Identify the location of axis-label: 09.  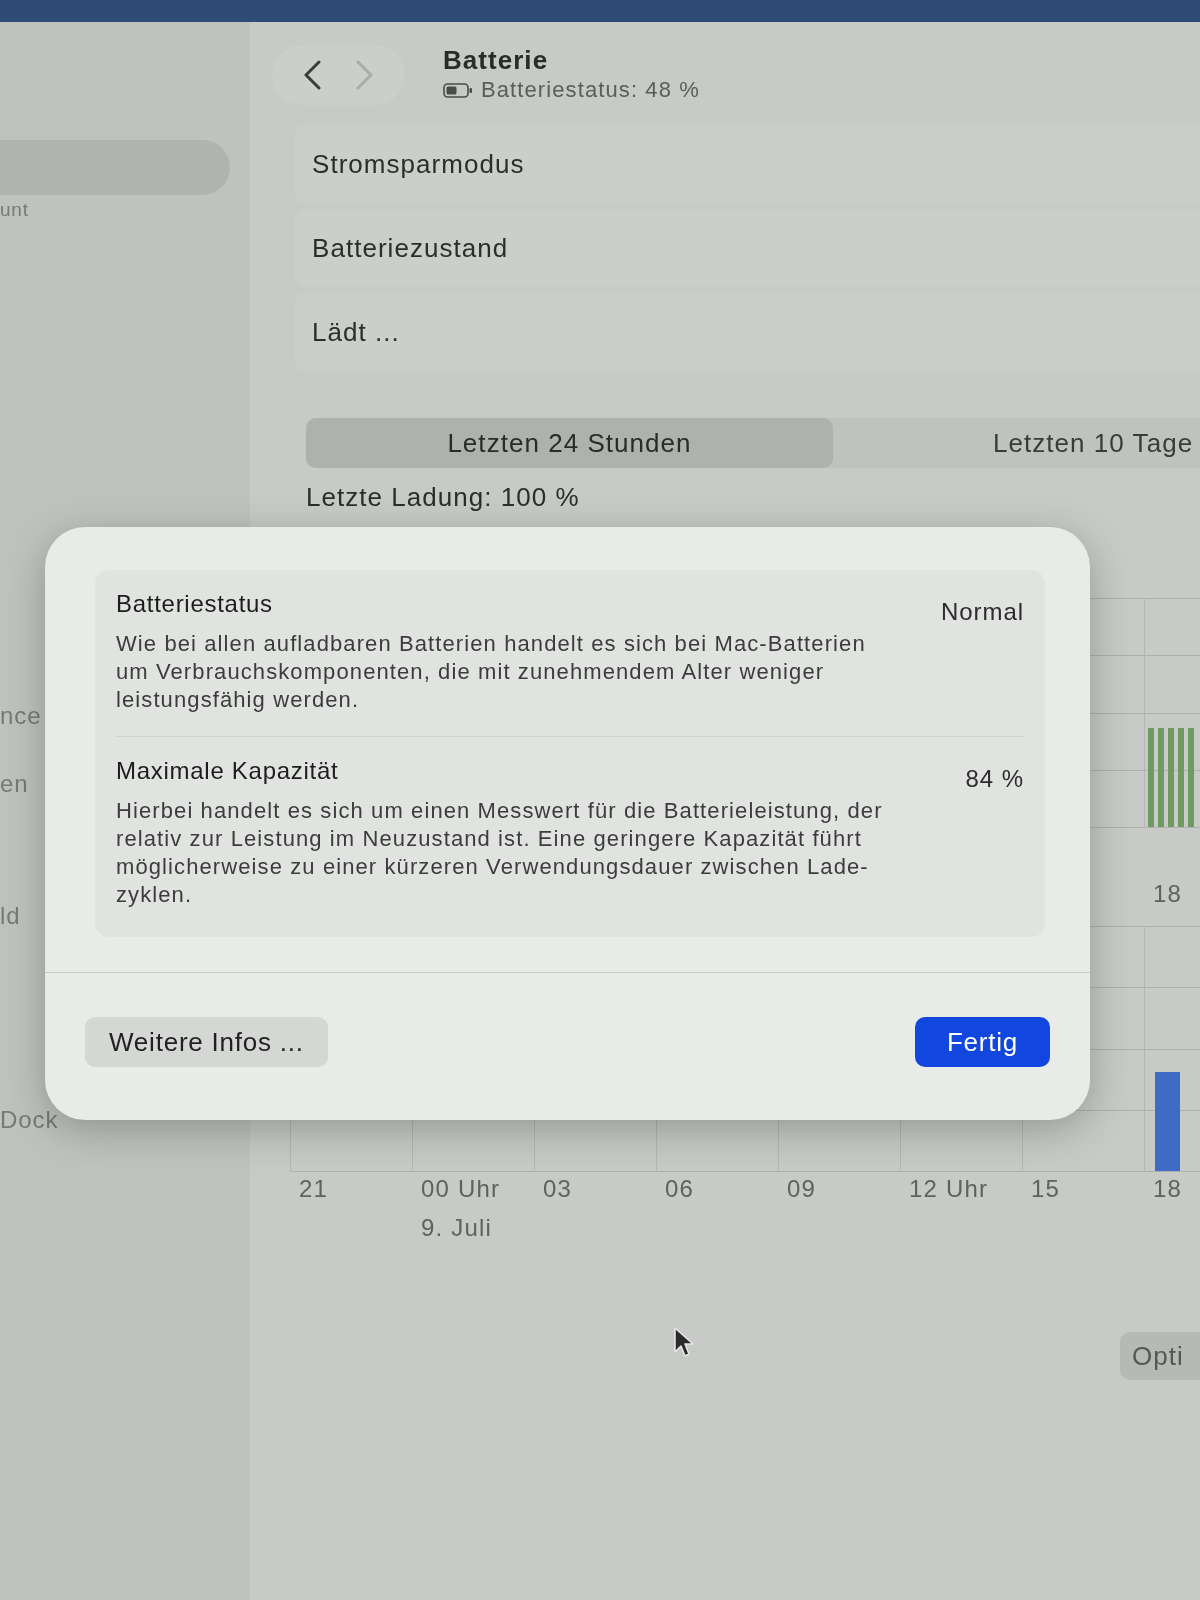
(802, 1188).